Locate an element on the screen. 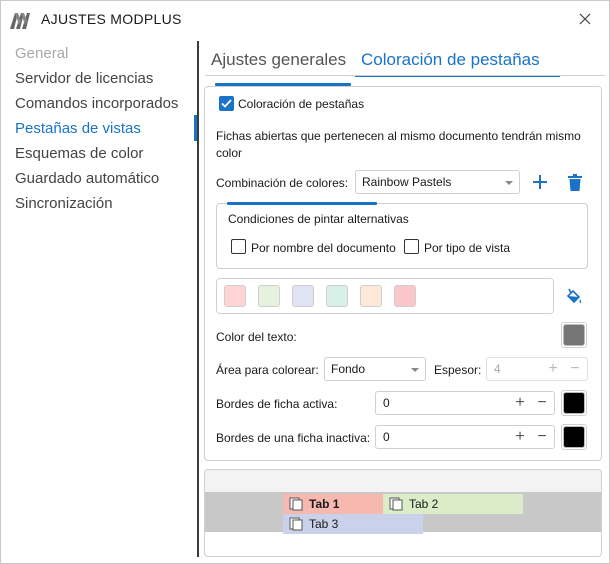  preview-tab-2: Tab 2 is located at coordinates (453, 504).